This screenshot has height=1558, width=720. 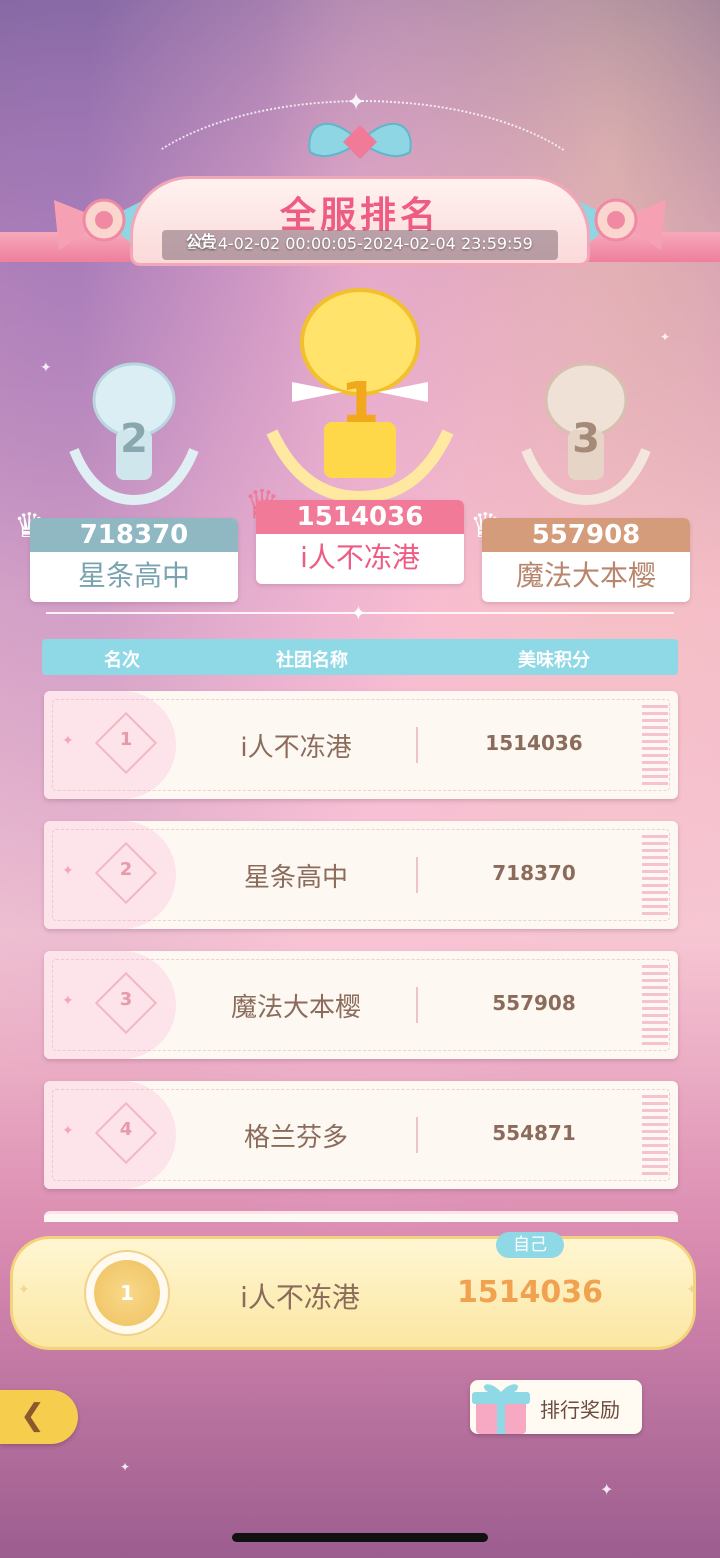 I want to click on table-row: ✦ 4 格兰芬多 554871, so click(x=361, y=1135).